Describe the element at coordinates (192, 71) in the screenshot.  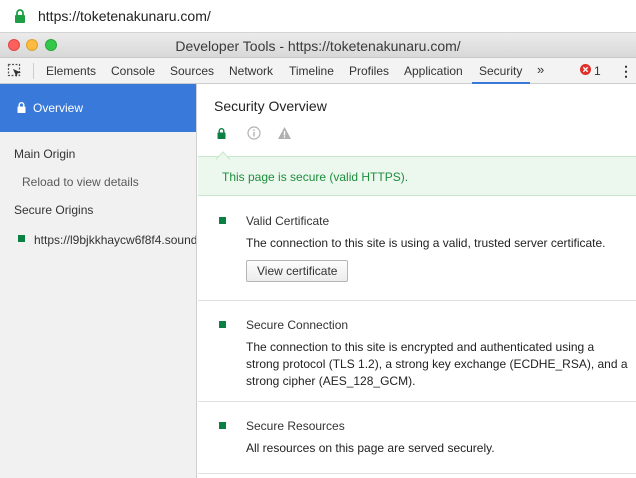
I see `tab-sources: Sources` at that location.